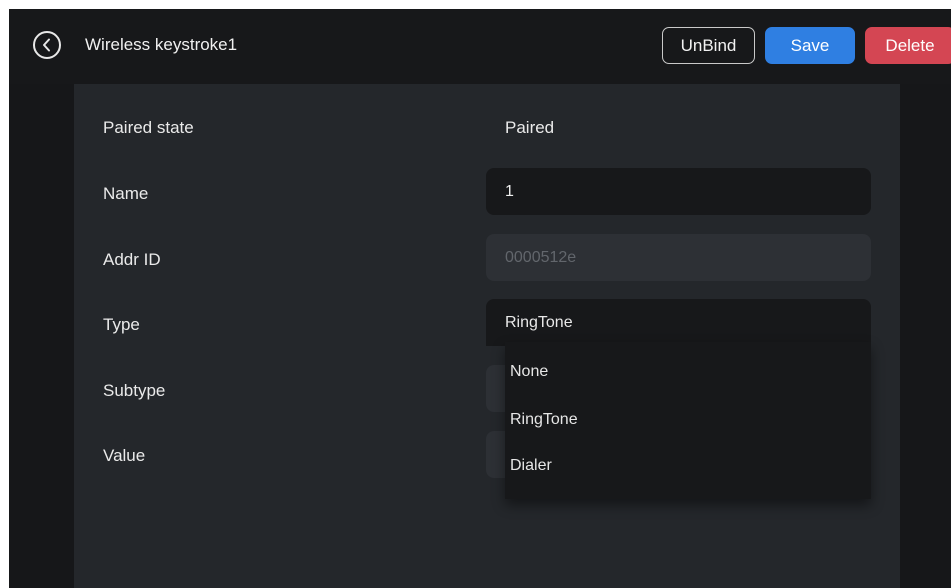  What do you see at coordinates (678, 191) in the screenshot?
I see `name-field: 1` at bounding box center [678, 191].